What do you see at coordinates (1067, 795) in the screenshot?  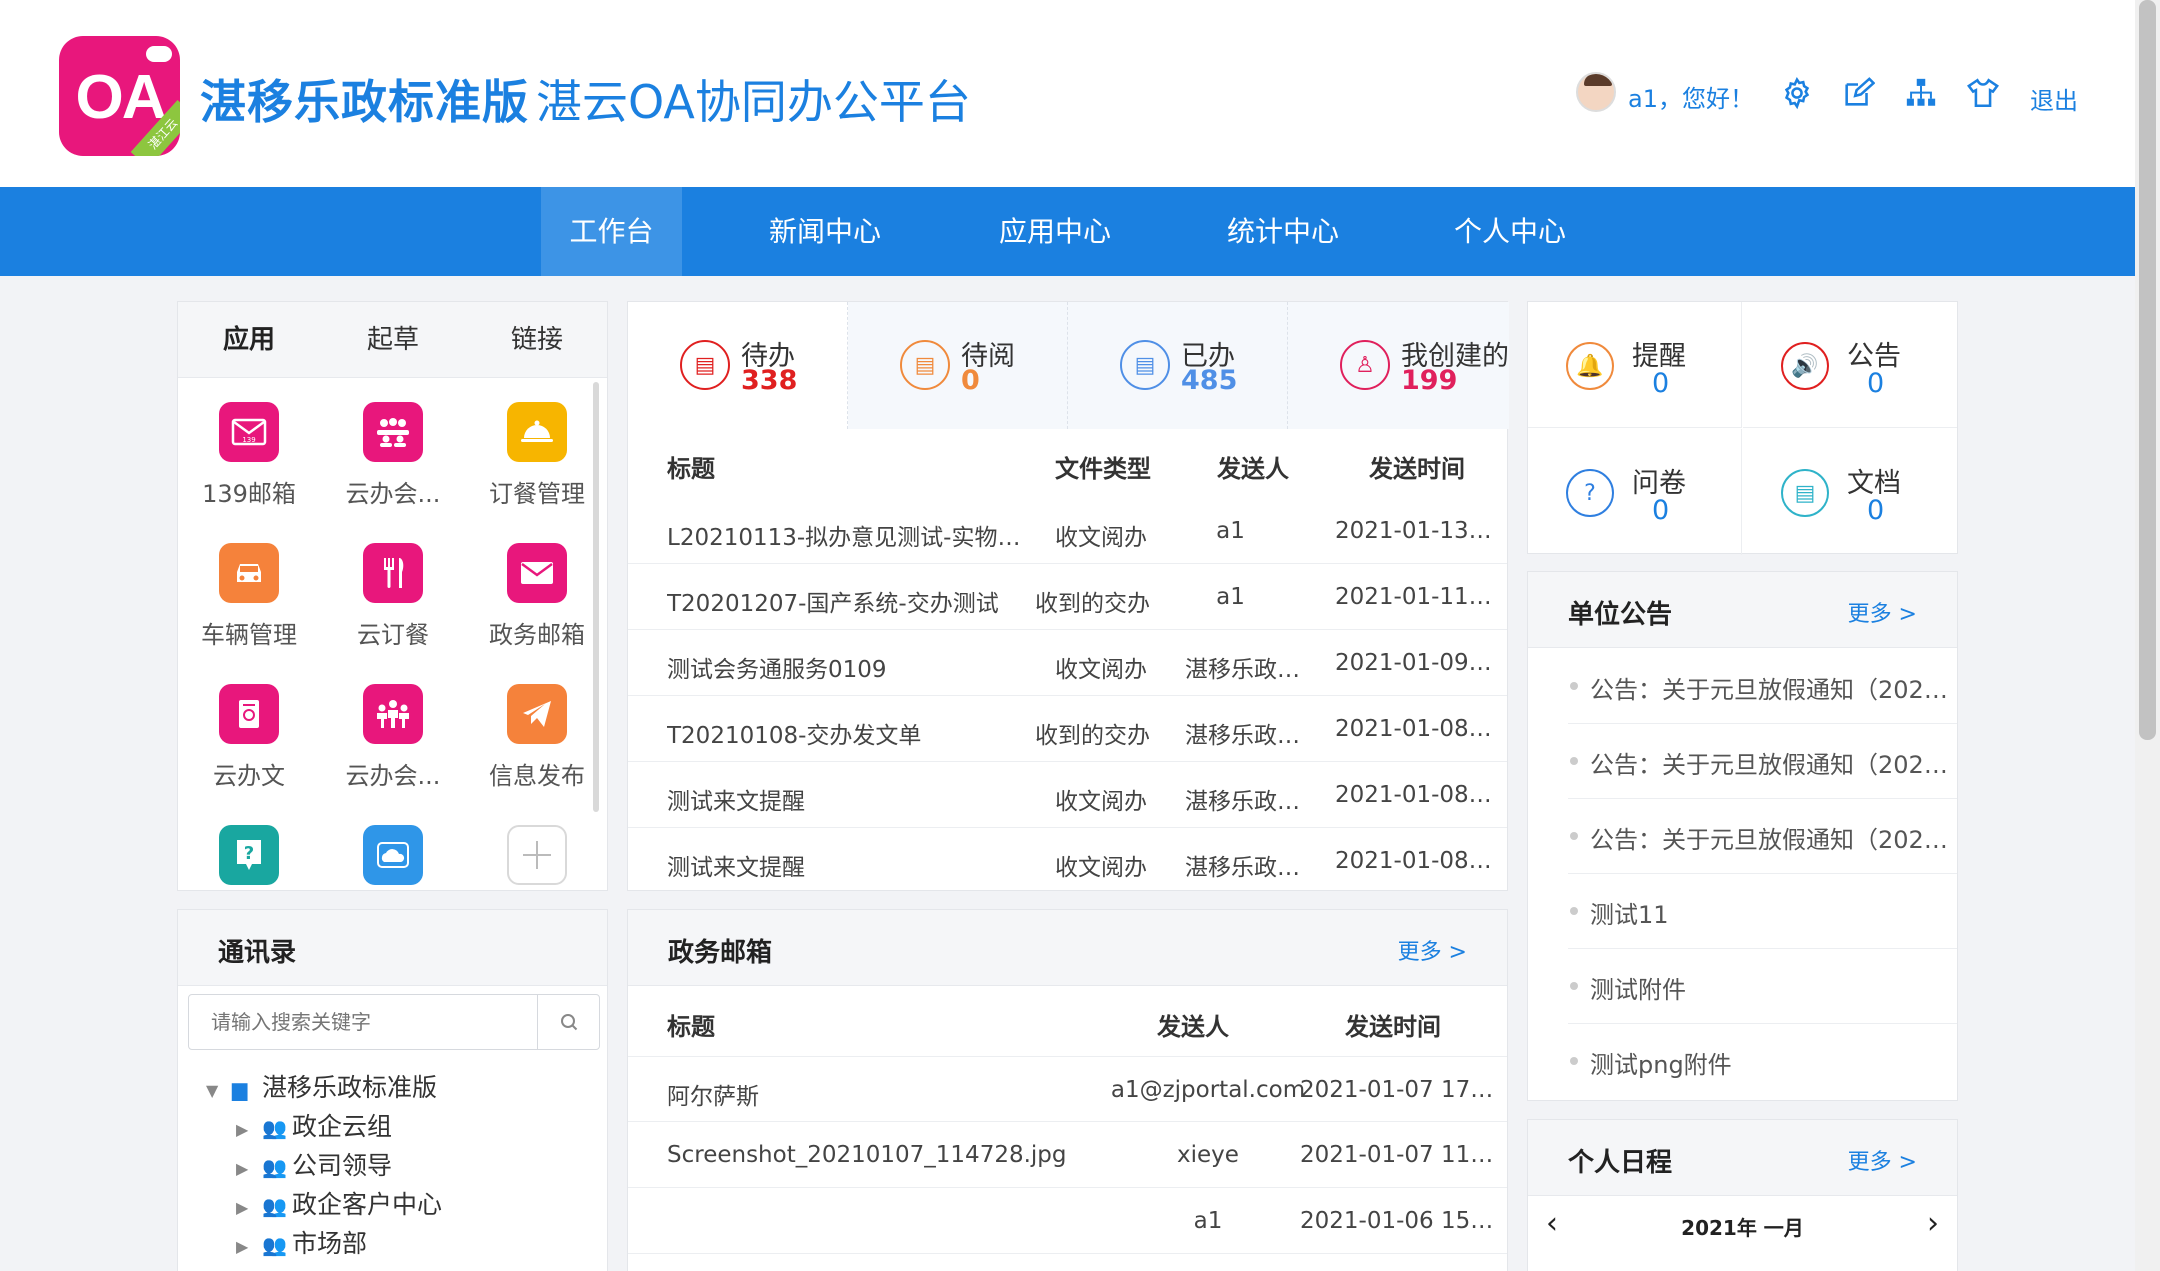 I see `table-row: 测试来文提醒 收文阅办 湛移乐政标准版 2021-01-08 16:20` at bounding box center [1067, 795].